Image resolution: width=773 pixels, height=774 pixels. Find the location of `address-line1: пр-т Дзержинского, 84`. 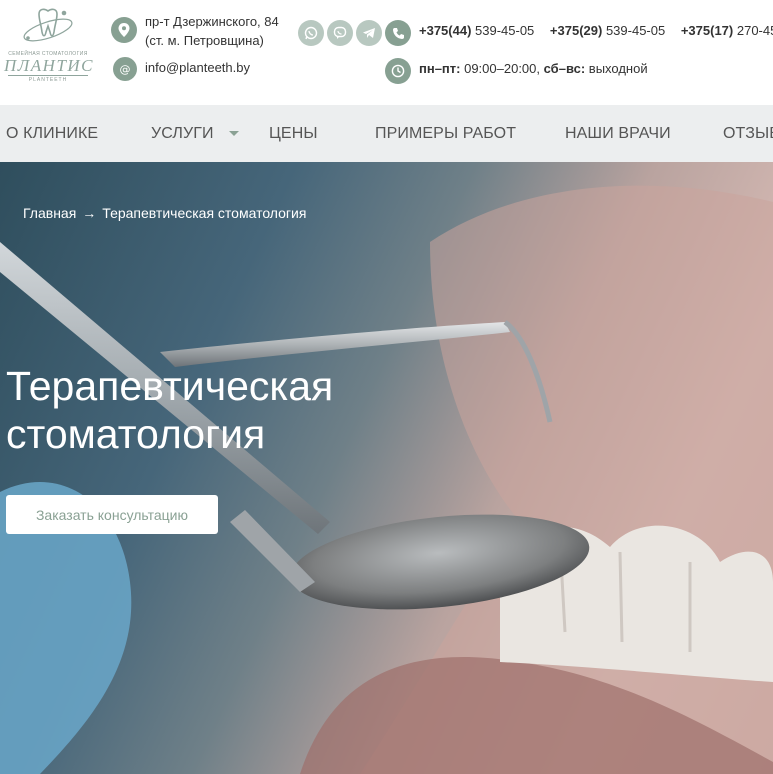

address-line1: пр-т Дзержинского, 84 is located at coordinates (212, 21).